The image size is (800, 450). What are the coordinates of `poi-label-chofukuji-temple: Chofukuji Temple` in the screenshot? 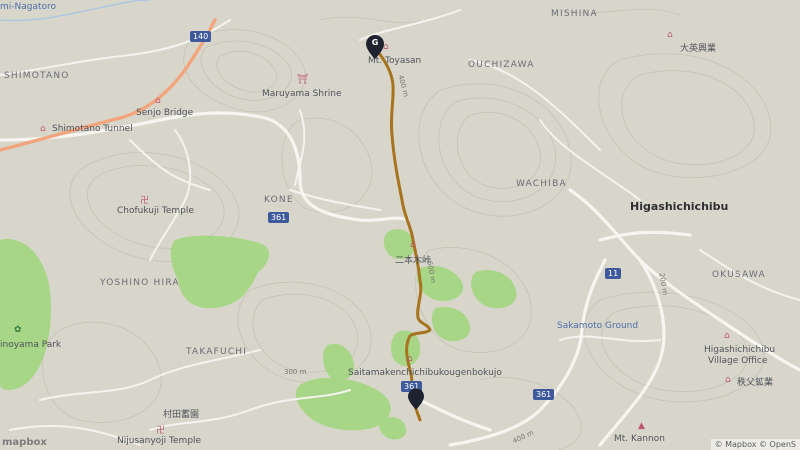 It's located at (155, 211).